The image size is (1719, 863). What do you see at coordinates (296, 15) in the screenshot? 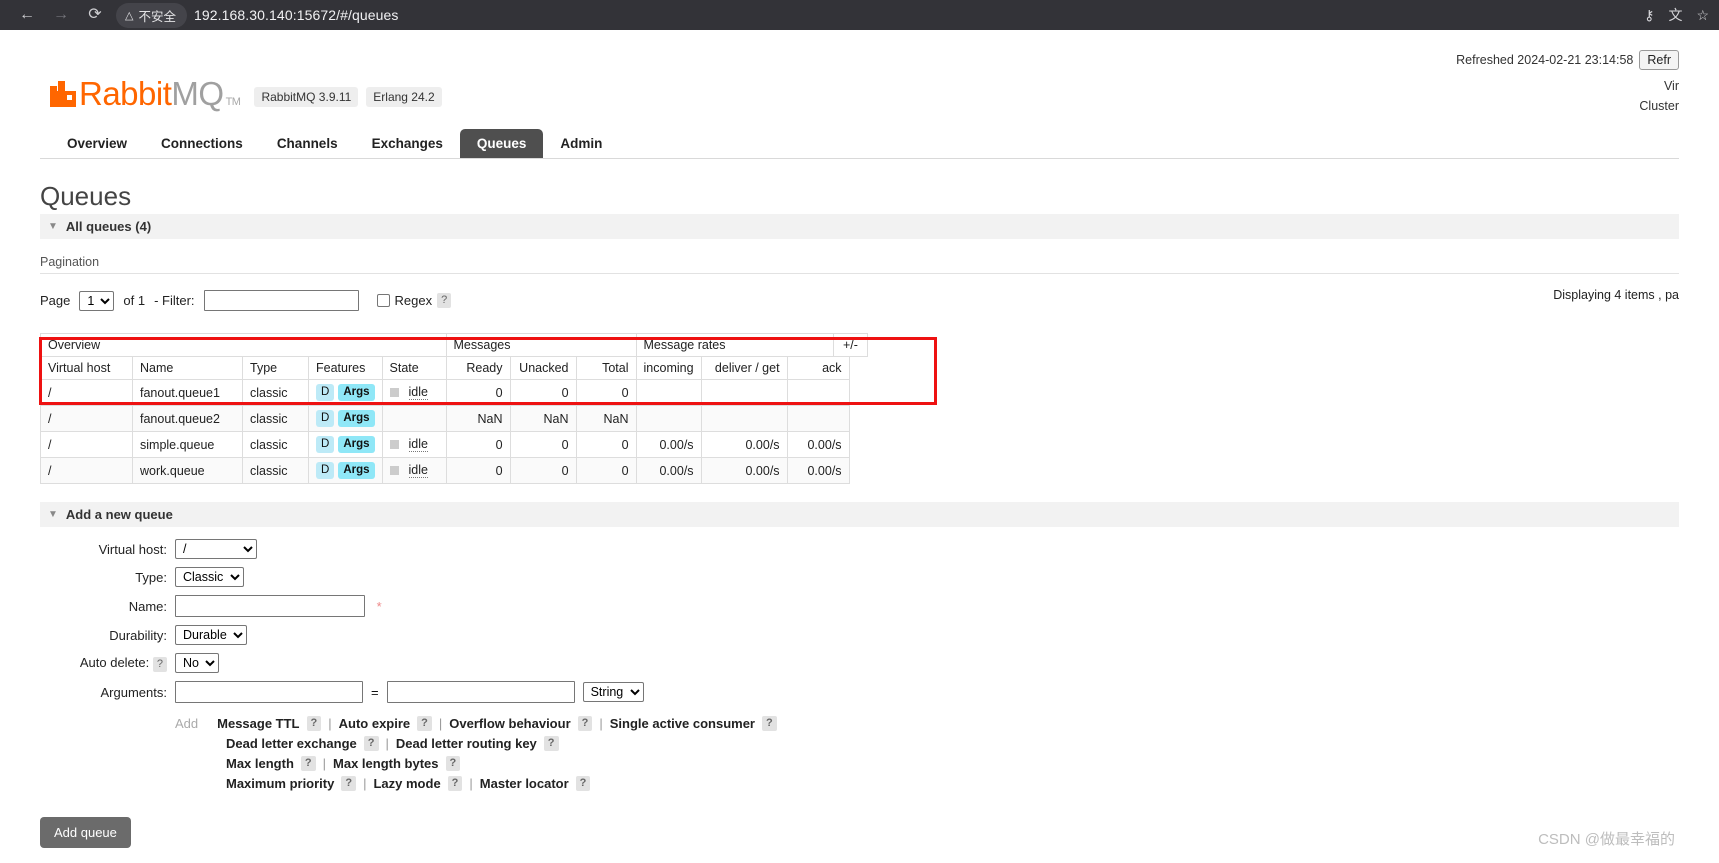
I see `url-text: 192.168.30.140:15672/#/queues` at bounding box center [296, 15].